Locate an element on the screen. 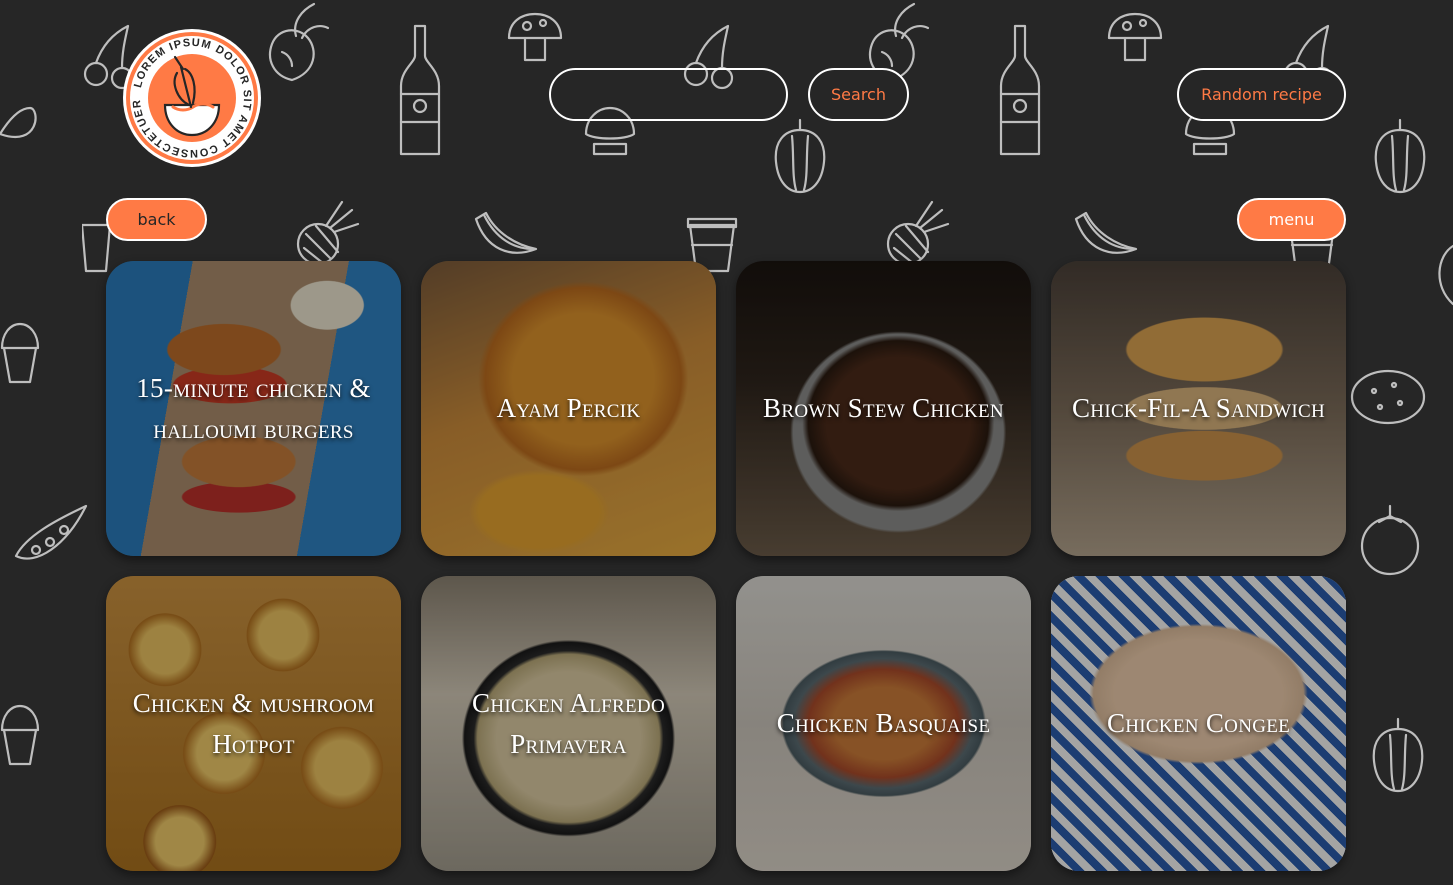 Image resolution: width=1453 pixels, height=885 pixels. recipe-title: Chick-Fil-A Sandwich is located at coordinates (1198, 408).